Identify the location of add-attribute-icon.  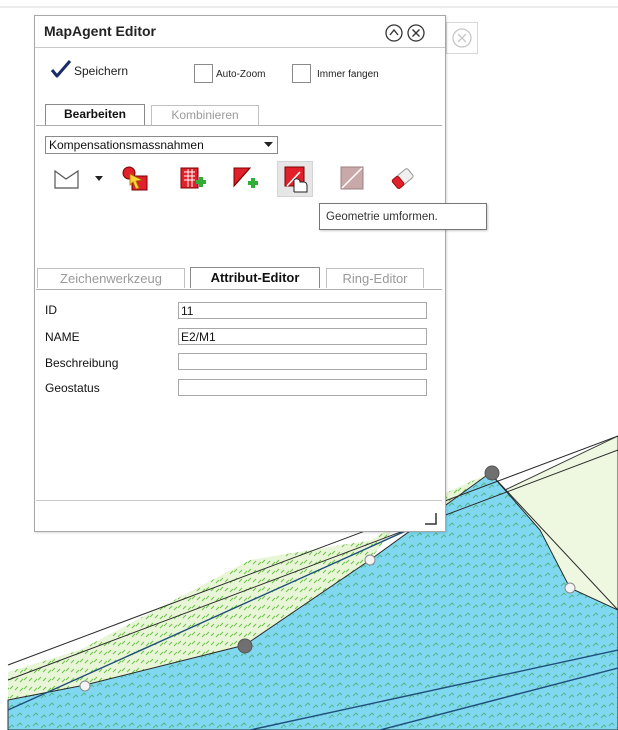
(193, 178).